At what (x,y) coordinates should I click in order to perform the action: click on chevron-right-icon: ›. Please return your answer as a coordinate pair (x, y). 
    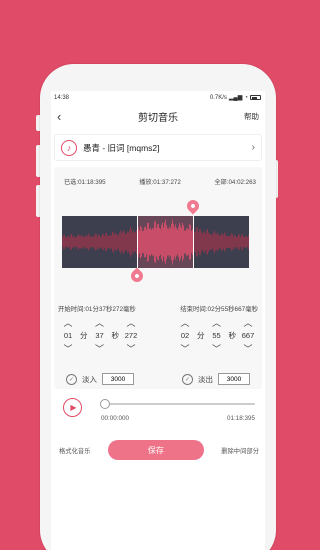
    Looking at the image, I should click on (253, 147).